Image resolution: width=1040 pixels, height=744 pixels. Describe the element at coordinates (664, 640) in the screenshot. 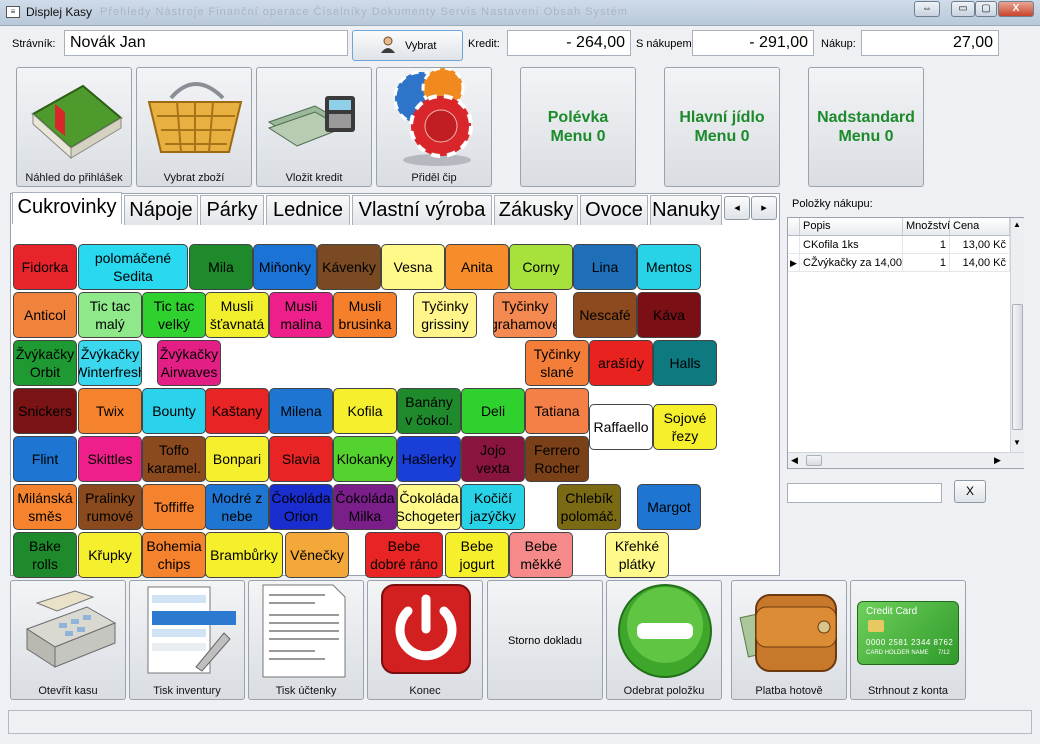

I see `odebrat-tile: Odebrat položku` at that location.